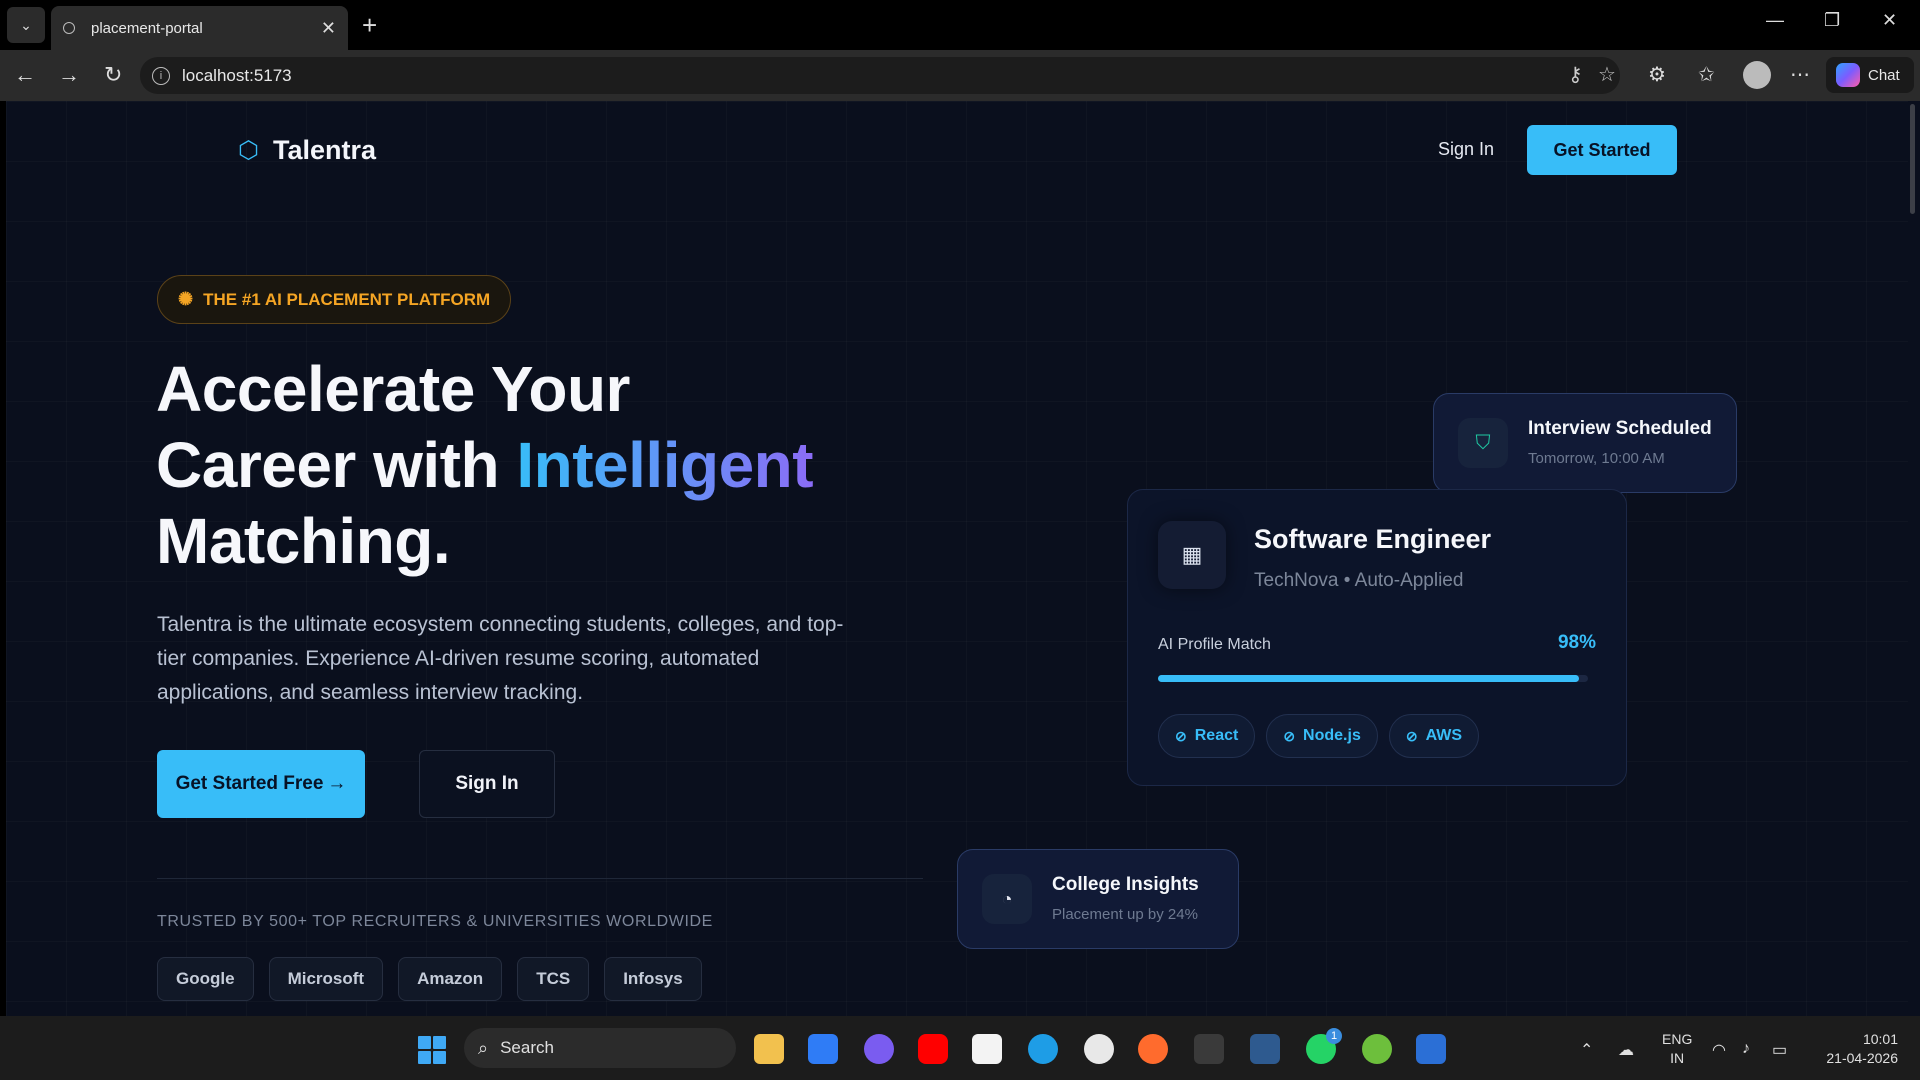  What do you see at coordinates (1914, 558) in the screenshot?
I see `page-scrollbar` at bounding box center [1914, 558].